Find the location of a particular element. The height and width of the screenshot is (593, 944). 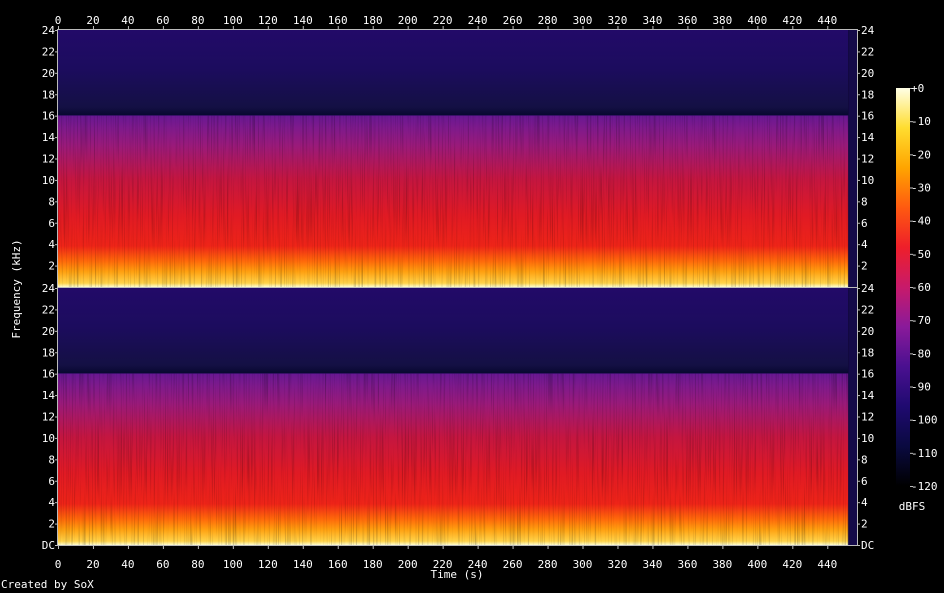

x-tick-label-top: 200 is located at coordinates (408, 20).